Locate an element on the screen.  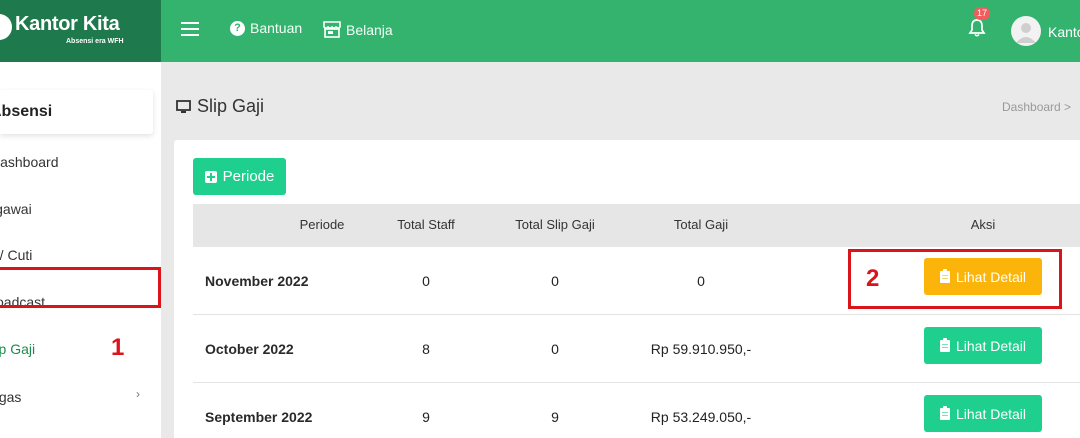
cell-total-gaji: 0 is located at coordinates (701, 281).